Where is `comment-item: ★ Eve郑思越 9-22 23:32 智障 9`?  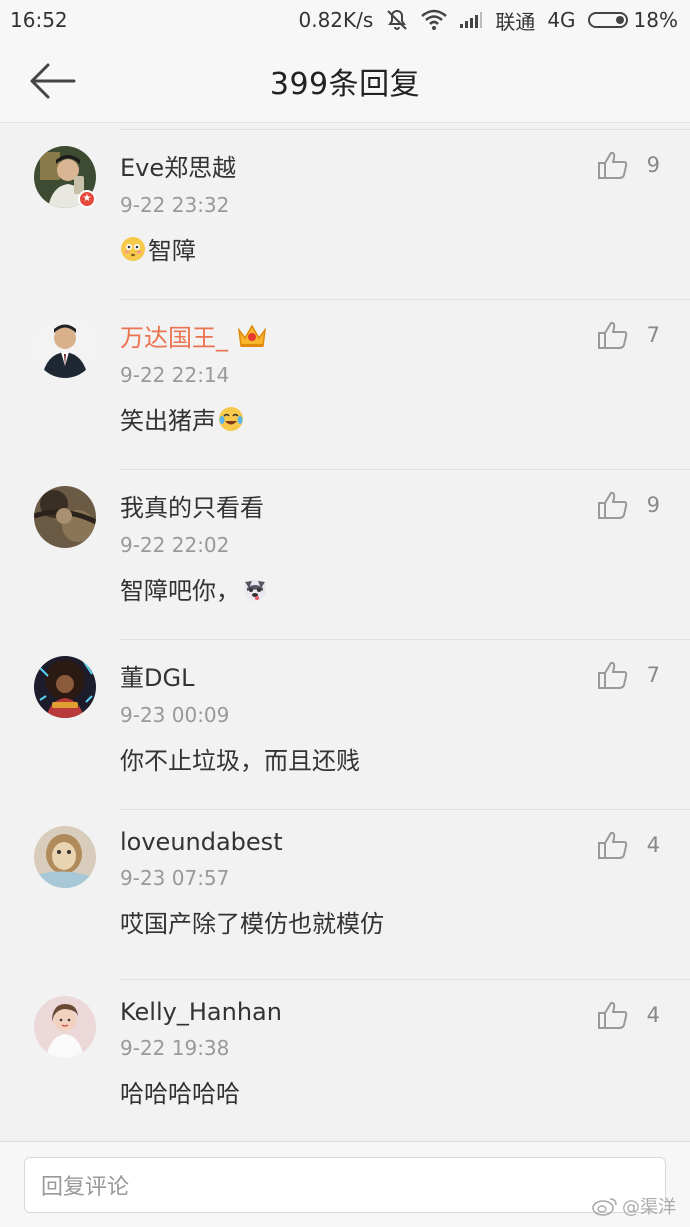
comment-item: ★ Eve郑思越 9-22 23:32 智障 9 is located at coordinates (345, 215).